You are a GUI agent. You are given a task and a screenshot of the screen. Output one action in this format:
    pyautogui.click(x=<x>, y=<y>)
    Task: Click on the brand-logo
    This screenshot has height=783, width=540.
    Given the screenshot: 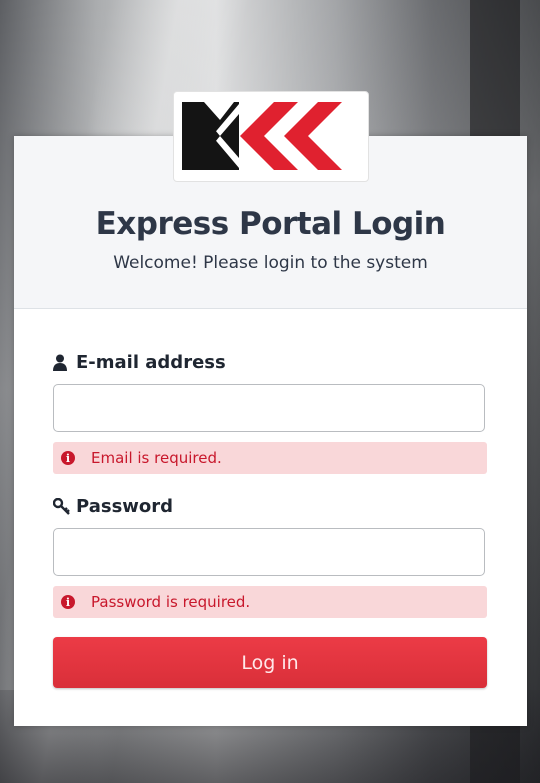 What is the action you would take?
    pyautogui.click(x=271, y=136)
    